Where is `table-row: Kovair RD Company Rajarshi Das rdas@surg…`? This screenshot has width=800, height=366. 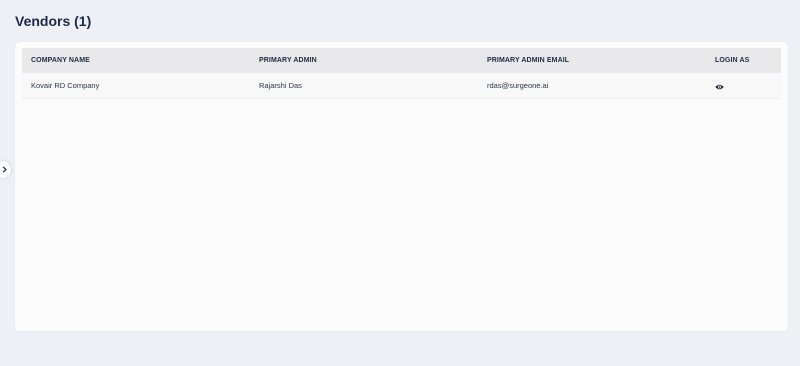 table-row: Kovair RD Company Rajarshi Das rdas@surg… is located at coordinates (401, 86).